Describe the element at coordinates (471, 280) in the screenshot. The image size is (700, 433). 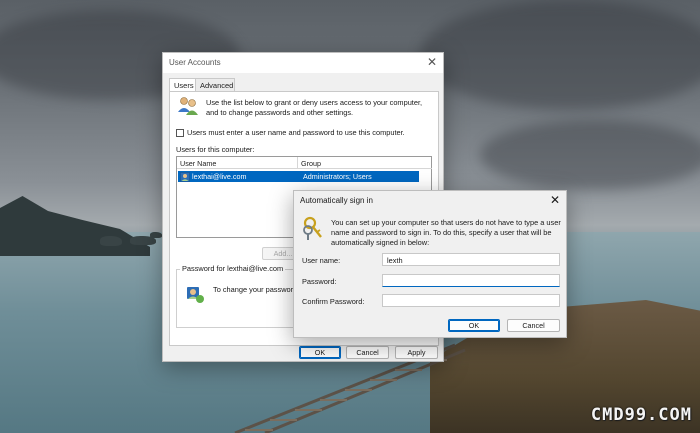
I see `password-field` at that location.